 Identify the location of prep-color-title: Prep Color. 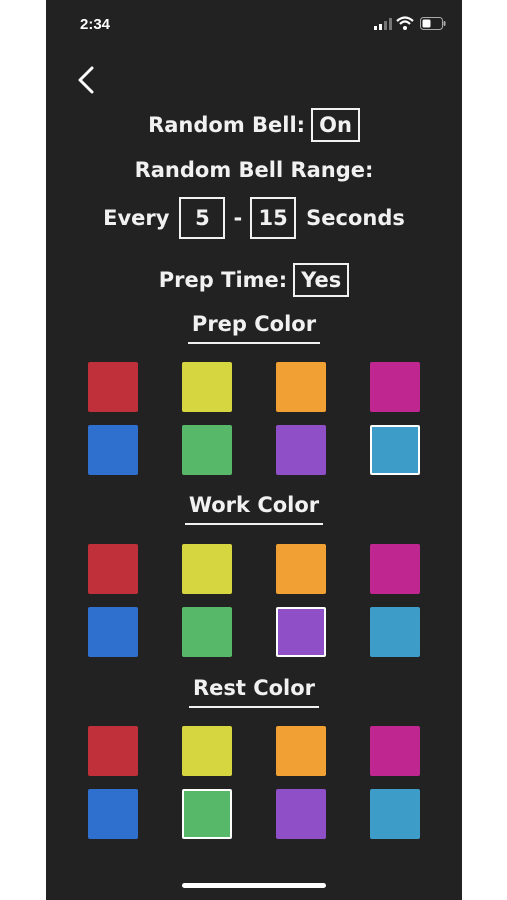
(254, 328).